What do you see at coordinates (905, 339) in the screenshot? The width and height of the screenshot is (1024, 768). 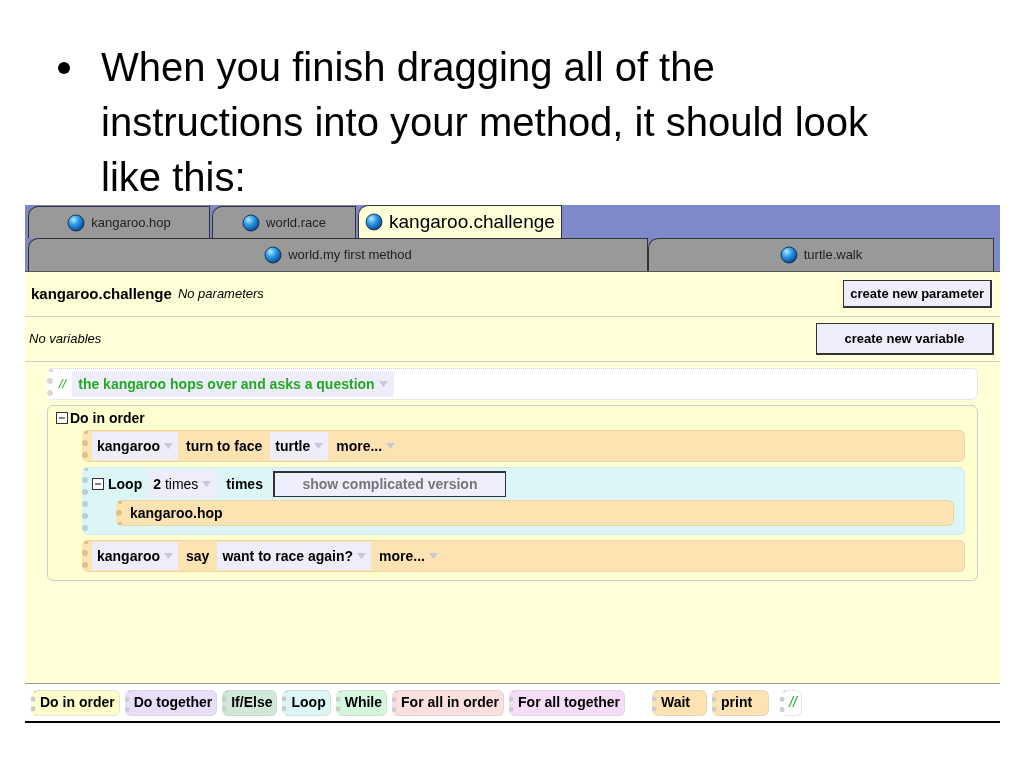 I see `create-variable-button: create new variable` at bounding box center [905, 339].